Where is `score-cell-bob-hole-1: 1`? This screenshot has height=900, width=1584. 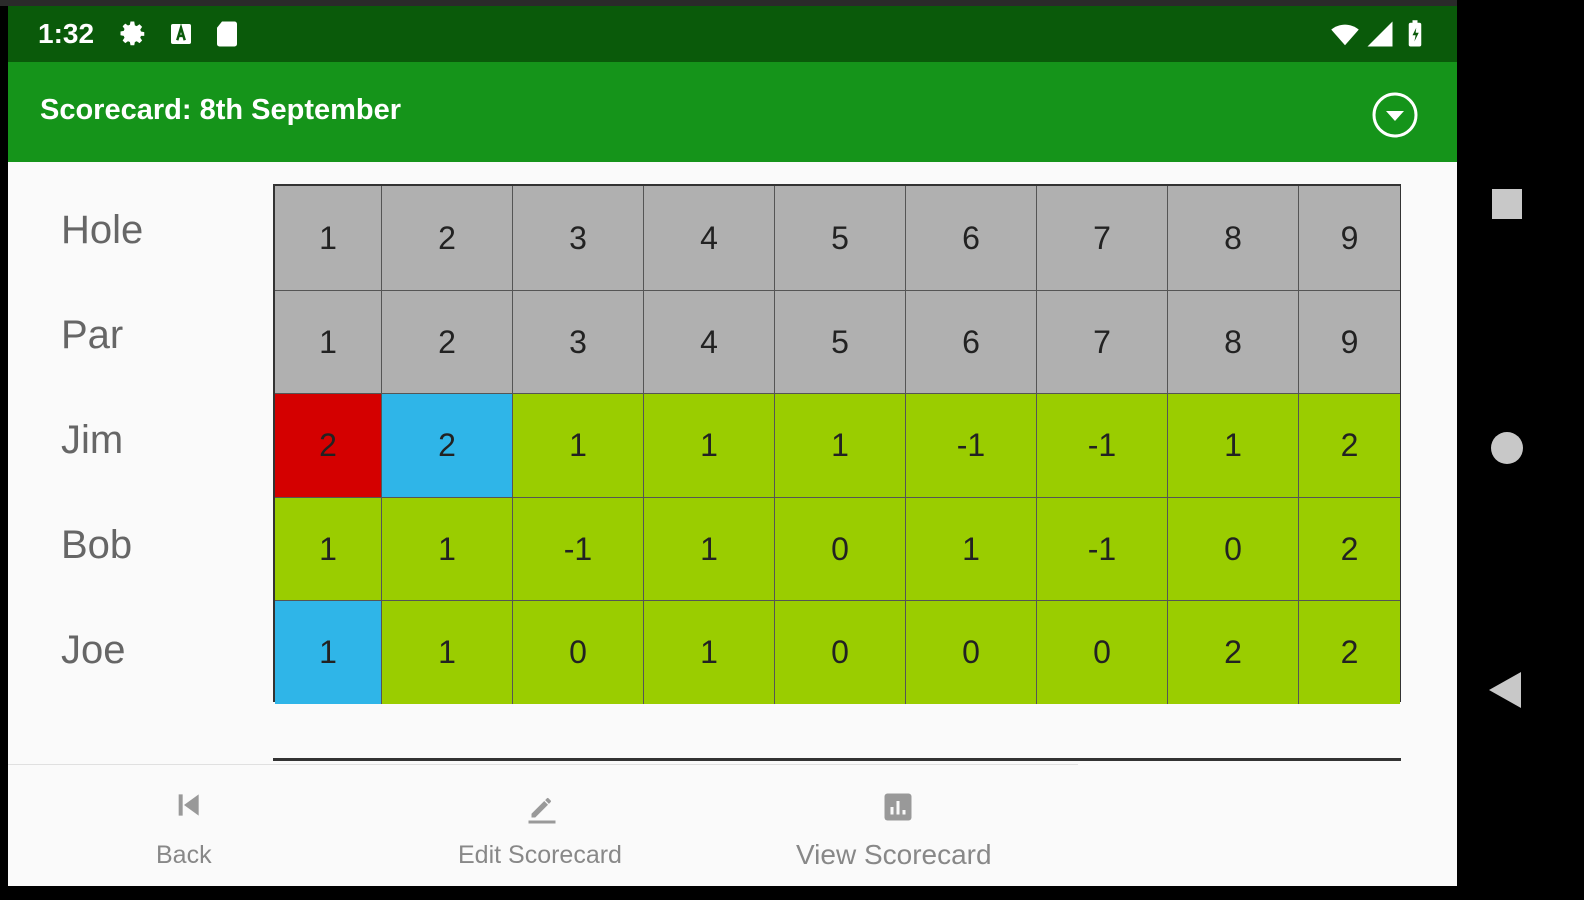 score-cell-bob-hole-1: 1 is located at coordinates (328, 549).